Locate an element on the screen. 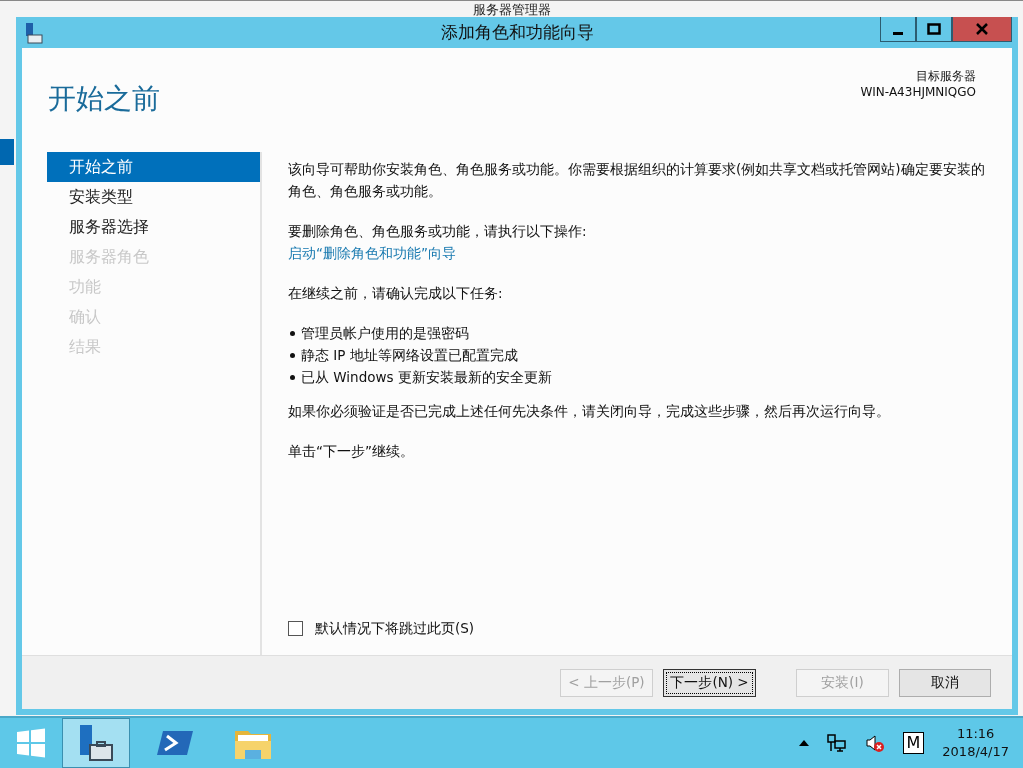 This screenshot has height=768, width=1023. verify-text: 如果你必须验证是否已完成上述任何先决条件，请关闭向导，完成这些步骤，然后再次运行向导。 is located at coordinates (589, 411).